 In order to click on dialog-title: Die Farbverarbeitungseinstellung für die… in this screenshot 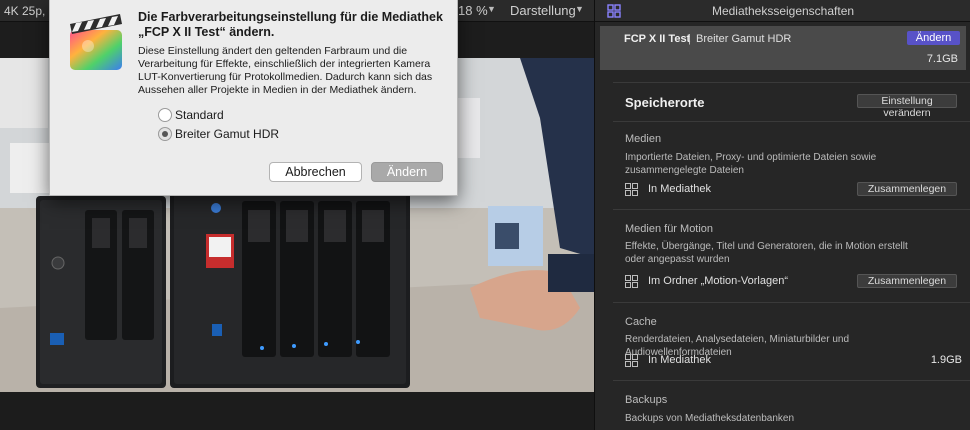, I will do `click(290, 24)`.